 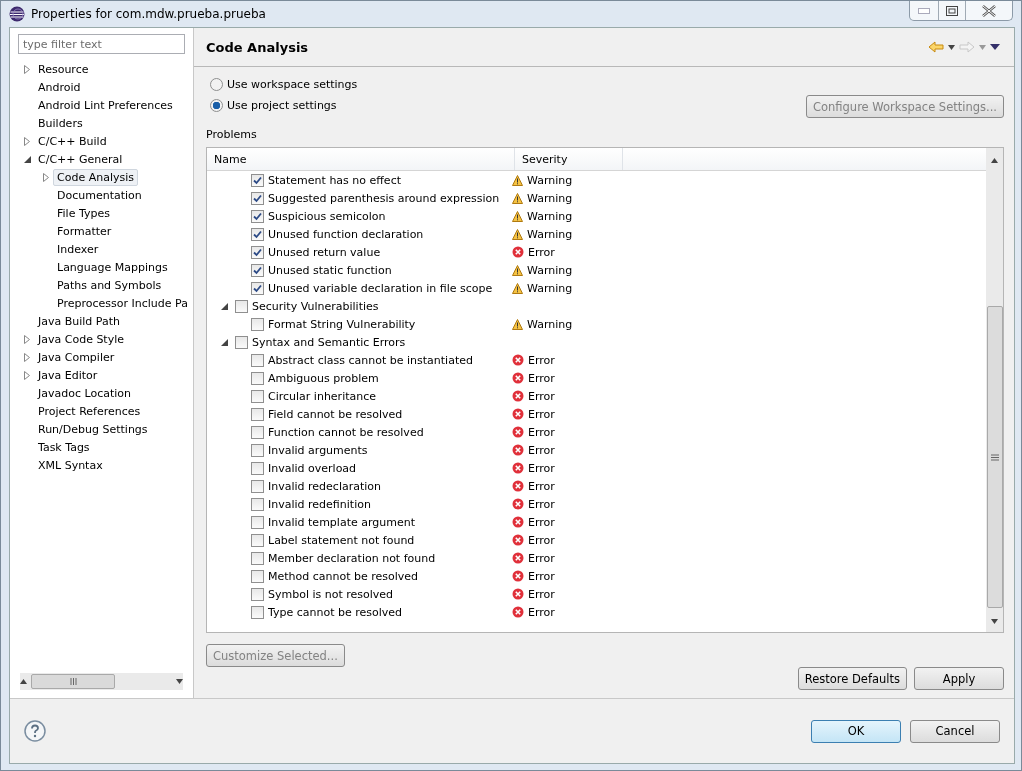 What do you see at coordinates (257, 47) in the screenshot?
I see `page-title: Code Analysis` at bounding box center [257, 47].